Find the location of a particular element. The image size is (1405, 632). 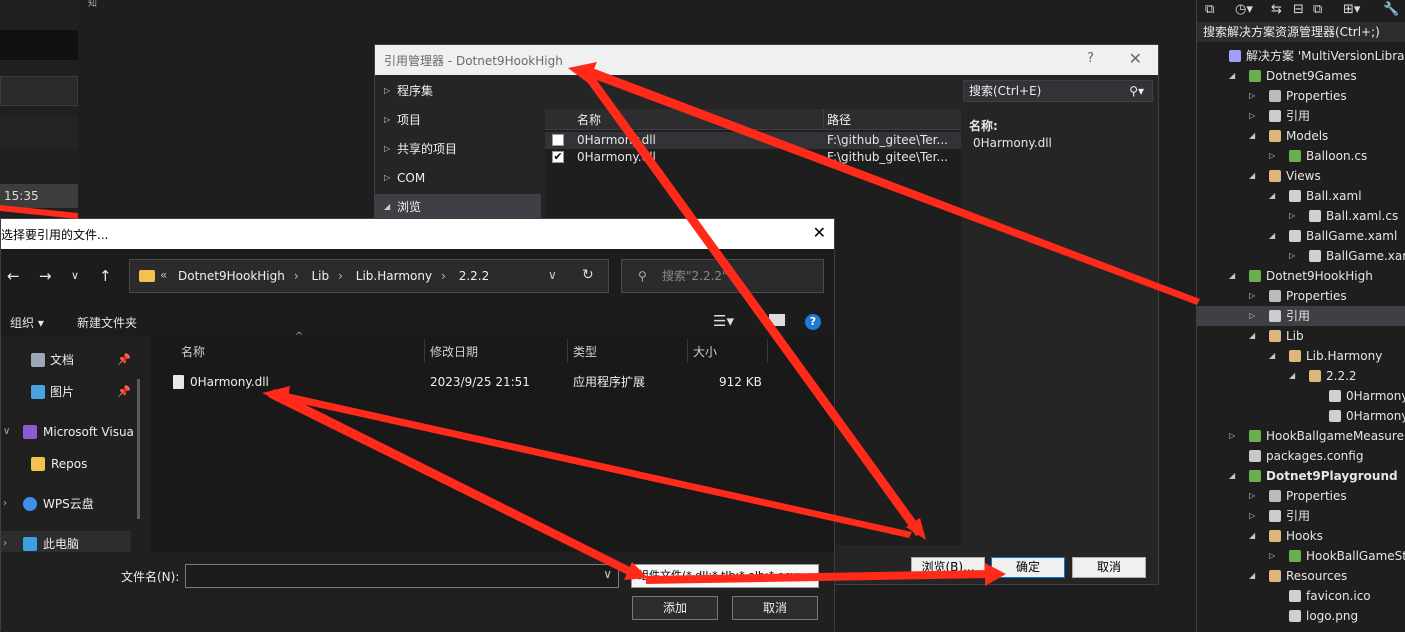

chevron-right-icon: › is located at coordinates (5, 504).